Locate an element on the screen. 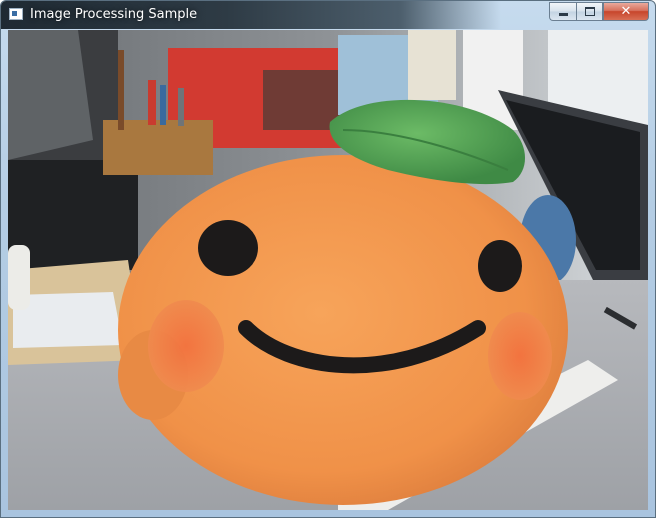 This screenshot has width=656, height=518. window-title: Image Processing Sample is located at coordinates (114, 14).